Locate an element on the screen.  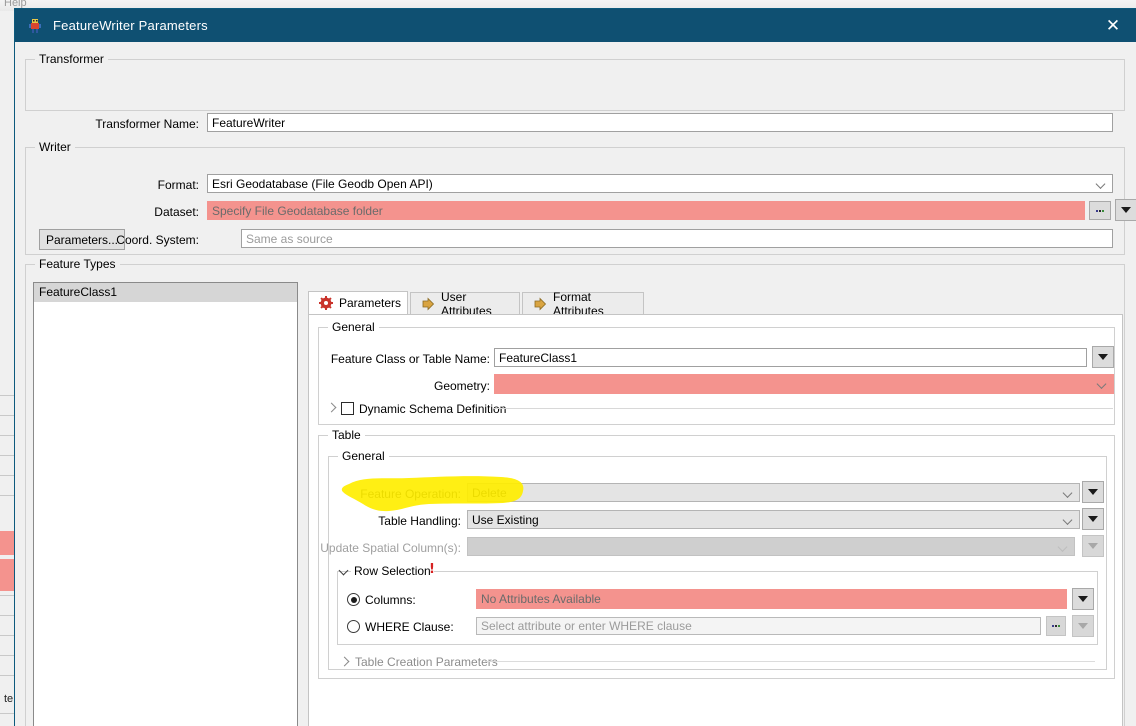
table-handling-dropdown-button is located at coordinates (1093, 519).